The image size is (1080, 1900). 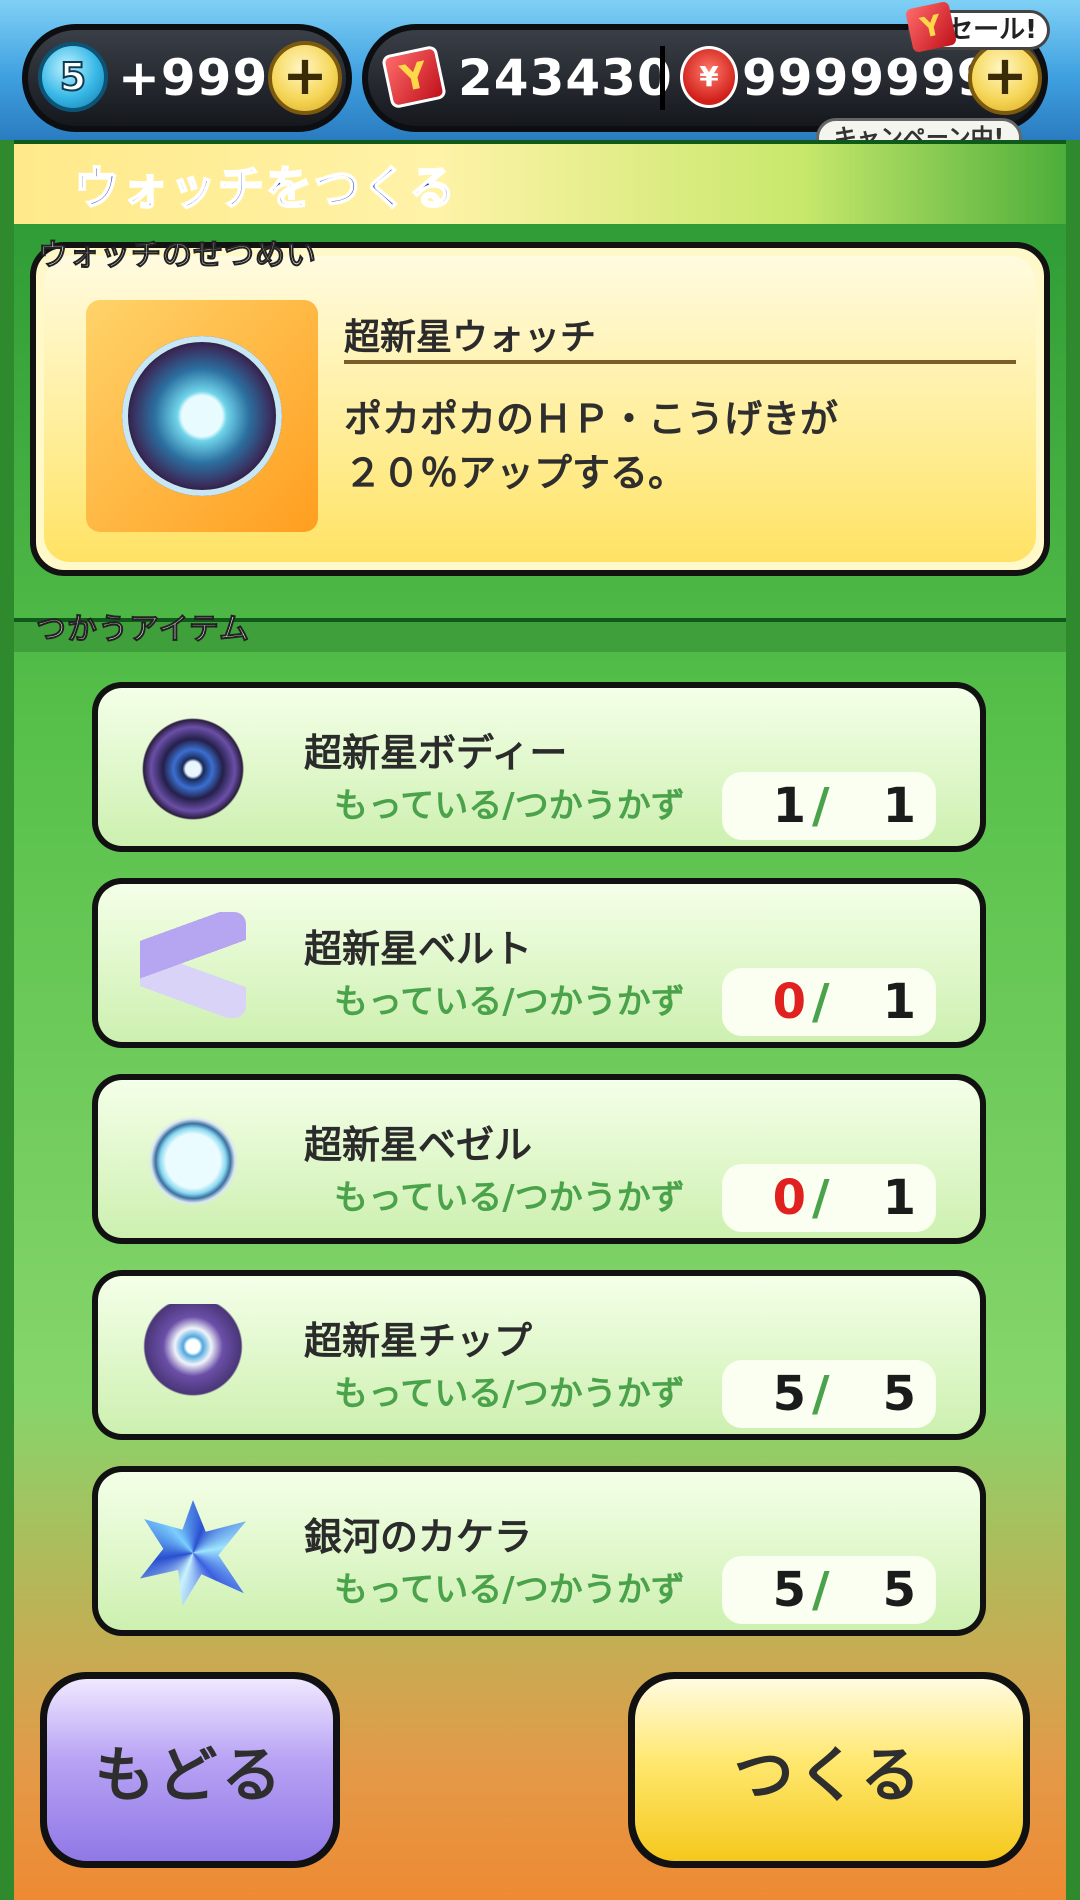 What do you see at coordinates (470, 337) in the screenshot?
I see `watch-name: 超新星ウォッチ` at bounding box center [470, 337].